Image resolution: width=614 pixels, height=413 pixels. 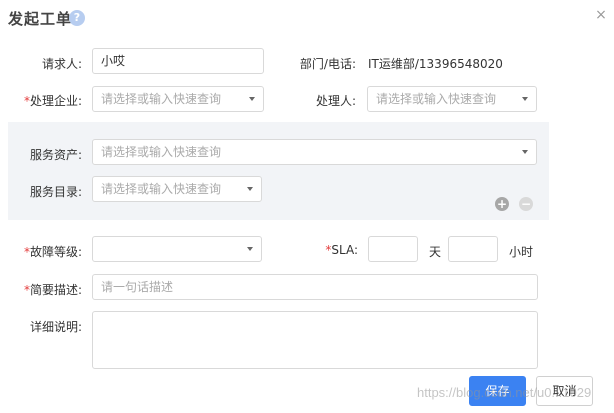 What do you see at coordinates (504, 392) in the screenshot?
I see `watermark: https://blog.csdn.net/u0...1029` at bounding box center [504, 392].